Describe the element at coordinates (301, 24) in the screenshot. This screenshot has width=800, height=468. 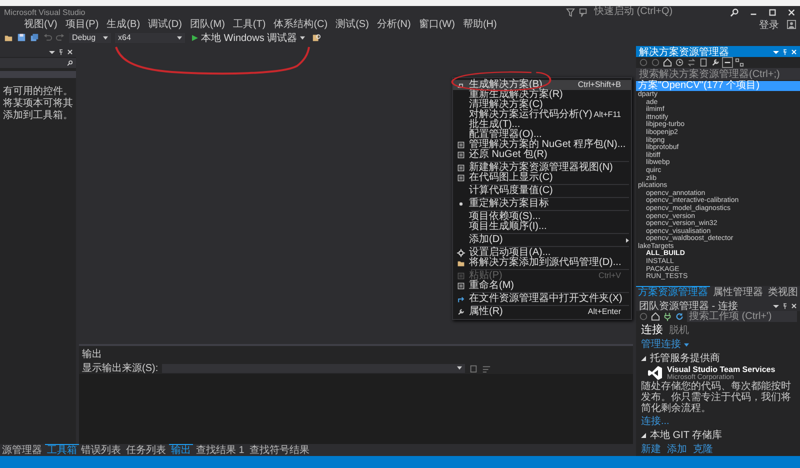
I see `menu-item: 体系结构(C)` at that location.